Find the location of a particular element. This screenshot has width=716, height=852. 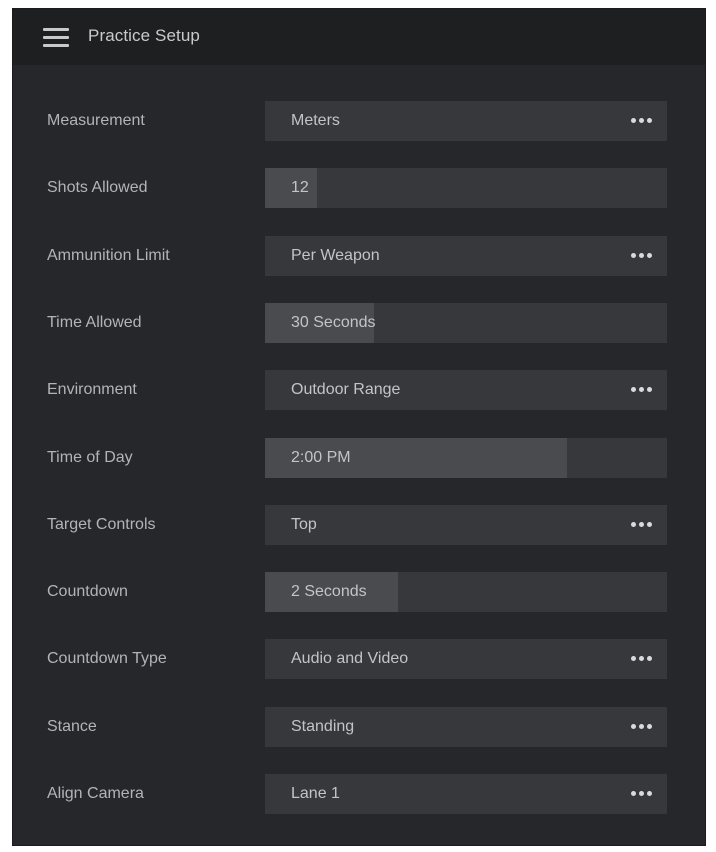

setting-label-ammunition-limit: Ammunition Limit is located at coordinates (108, 255).